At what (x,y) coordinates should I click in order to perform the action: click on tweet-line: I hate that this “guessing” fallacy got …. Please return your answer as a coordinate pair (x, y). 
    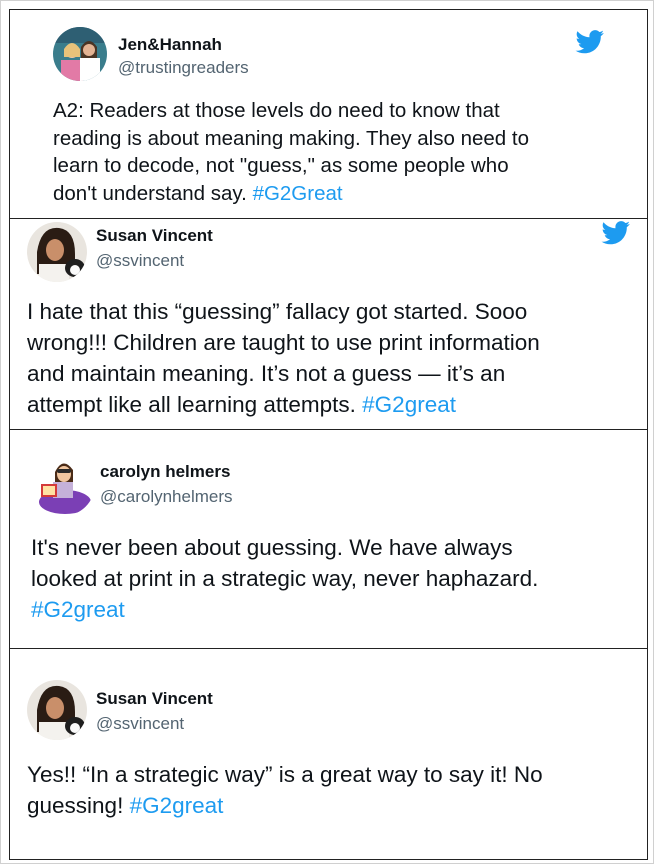
    Looking at the image, I should click on (283, 311).